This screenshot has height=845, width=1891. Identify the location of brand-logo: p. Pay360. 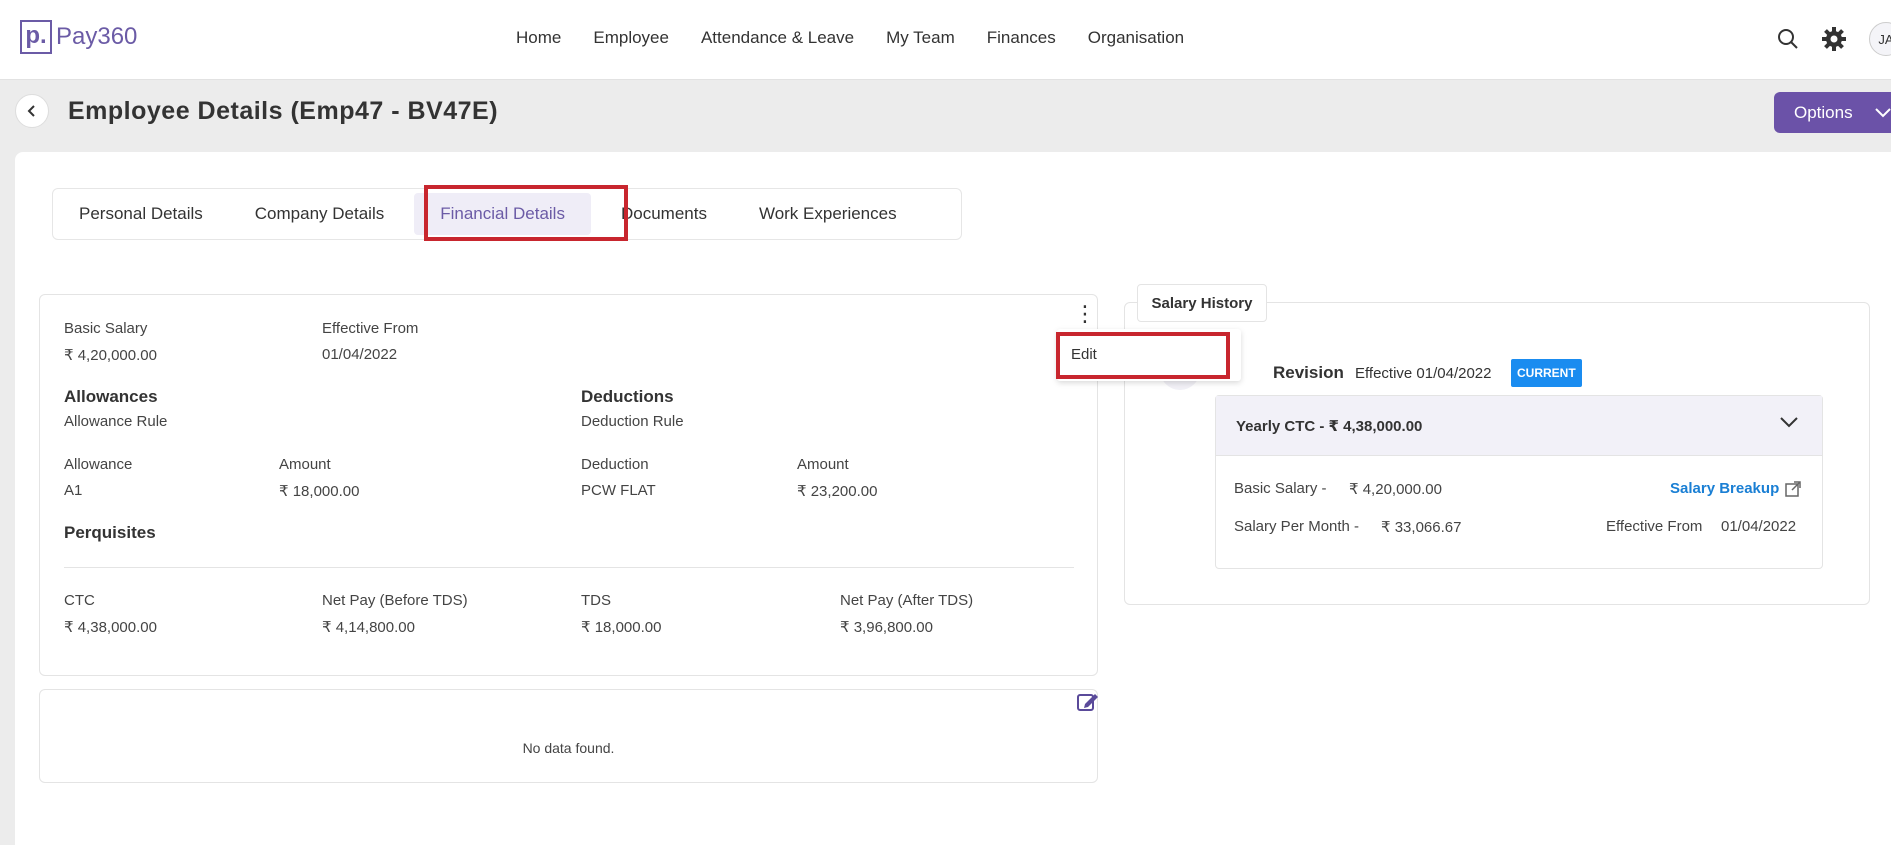
(78, 37).